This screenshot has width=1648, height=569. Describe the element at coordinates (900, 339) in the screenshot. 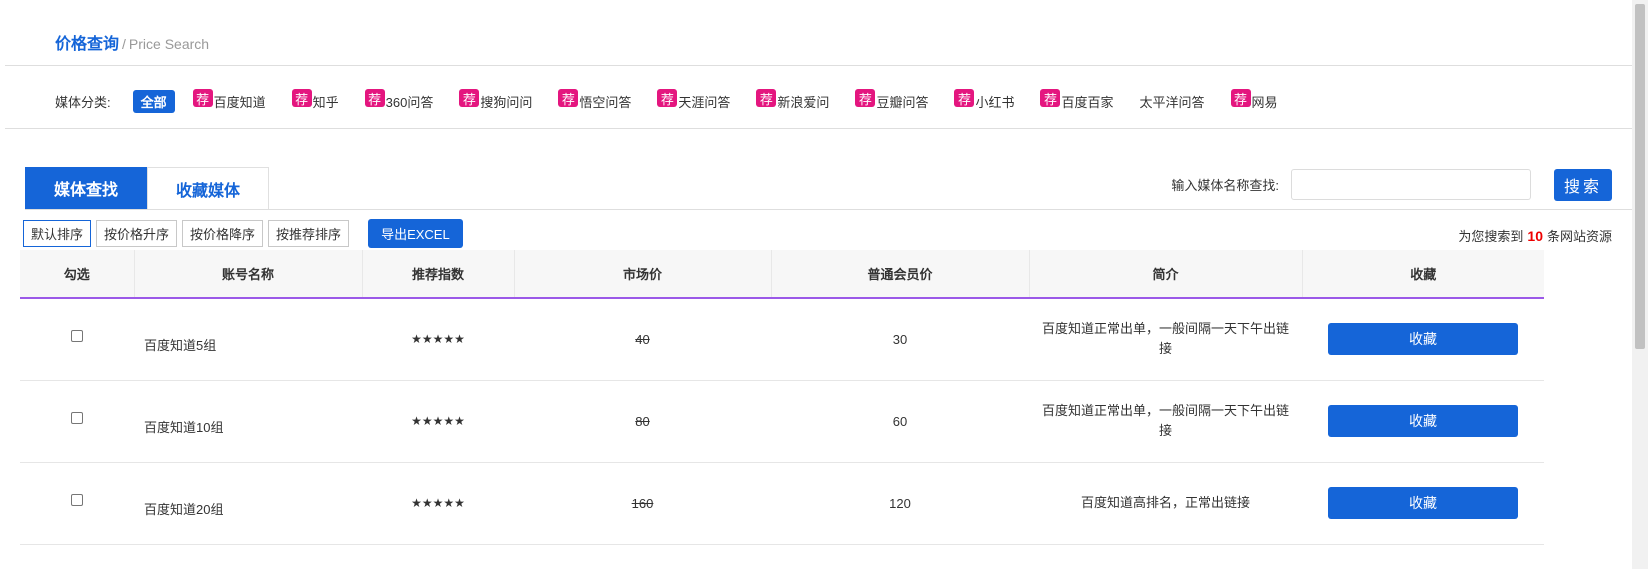

I see `member-price: 30` at that location.